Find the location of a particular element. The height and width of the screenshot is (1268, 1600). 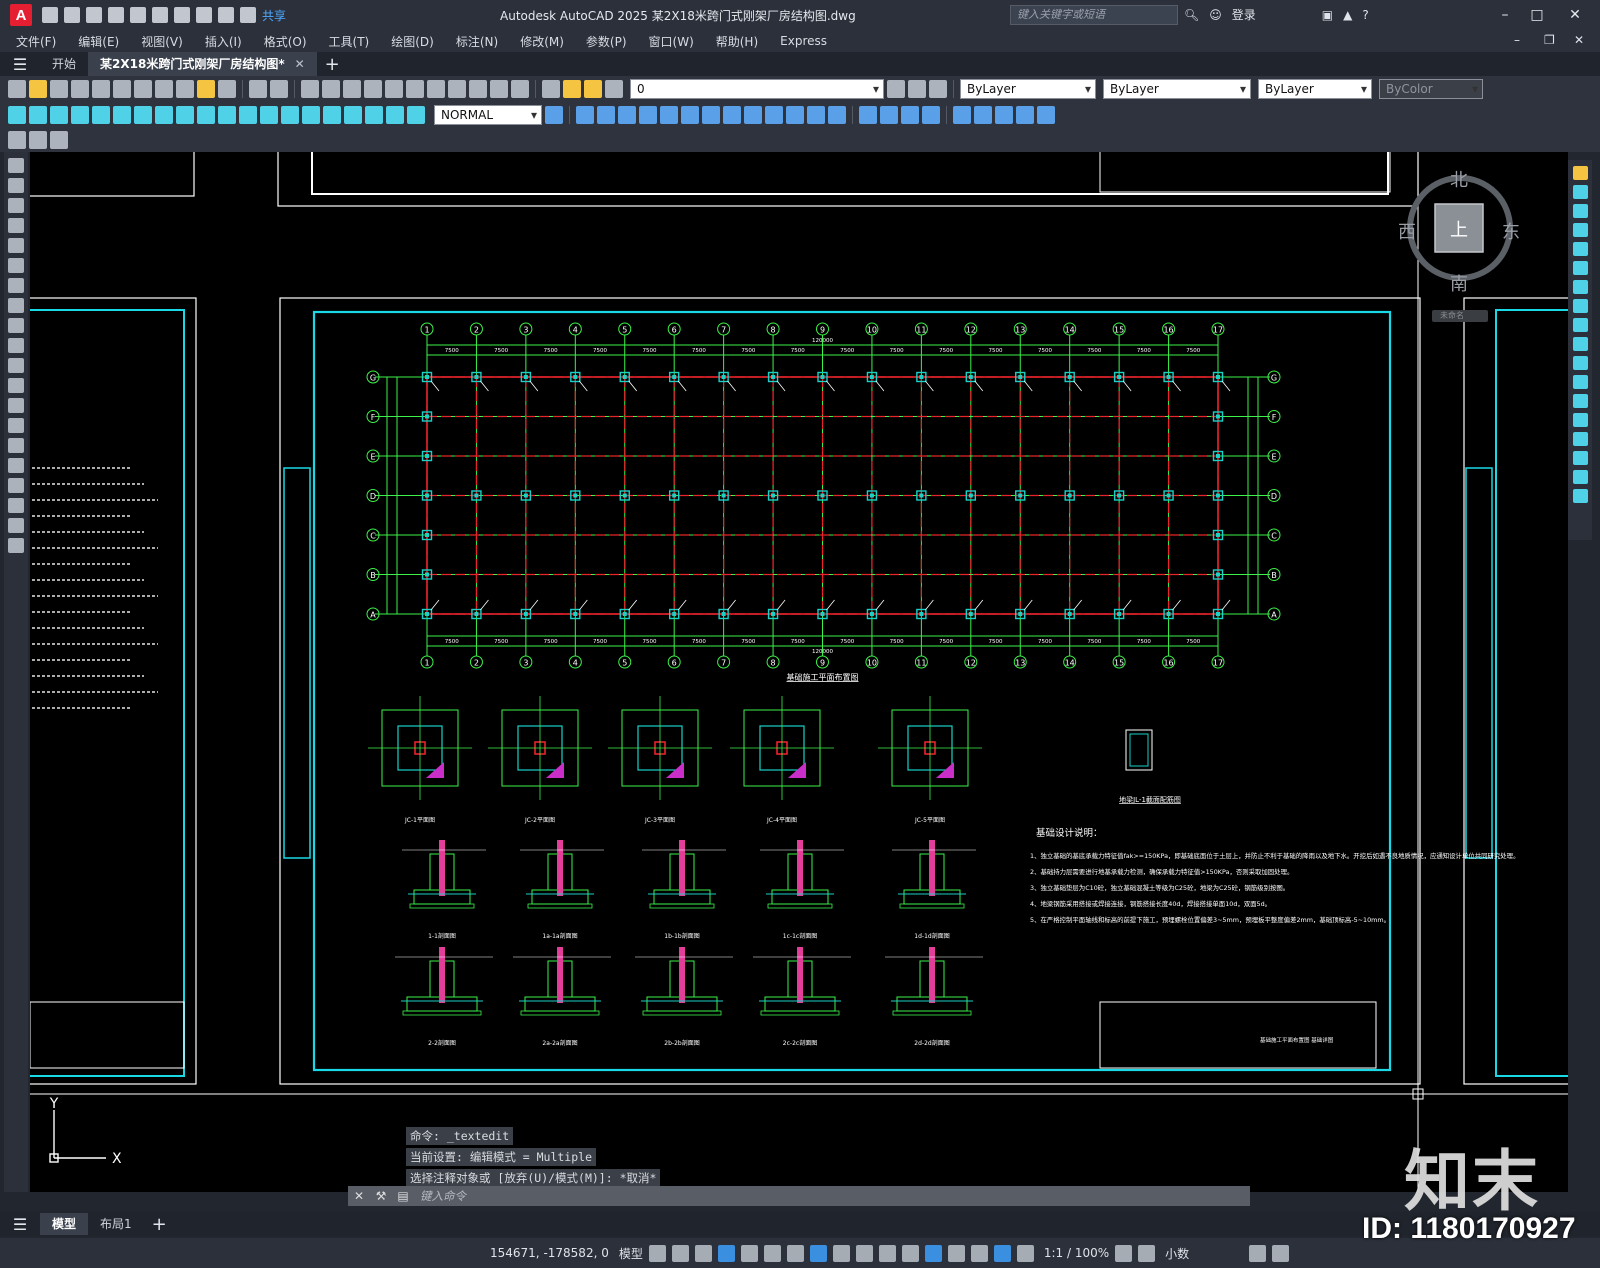

view-cube is located at coordinates (1460, 248).